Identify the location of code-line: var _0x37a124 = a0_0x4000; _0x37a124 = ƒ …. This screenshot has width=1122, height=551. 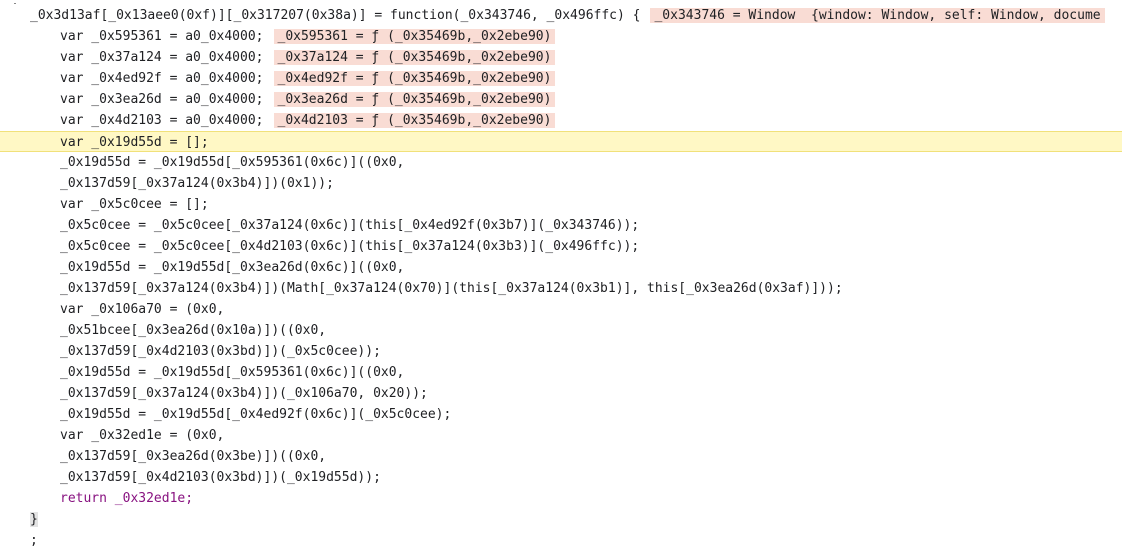
(561, 57).